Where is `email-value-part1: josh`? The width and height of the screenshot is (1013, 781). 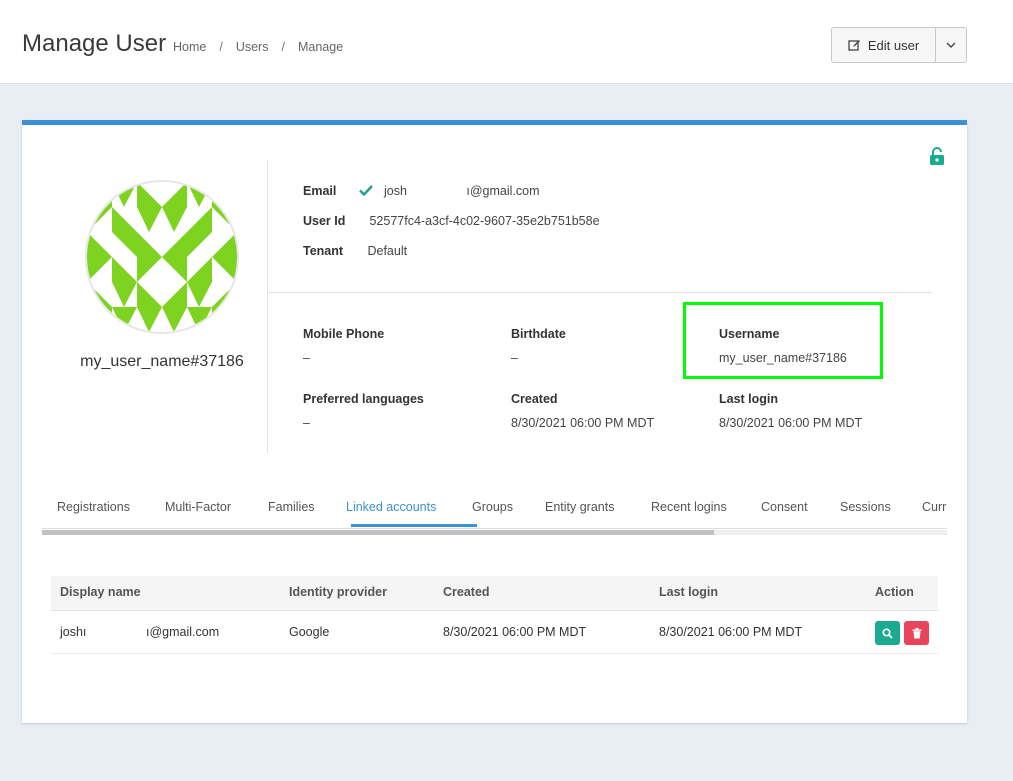
email-value-part1: josh is located at coordinates (395, 191).